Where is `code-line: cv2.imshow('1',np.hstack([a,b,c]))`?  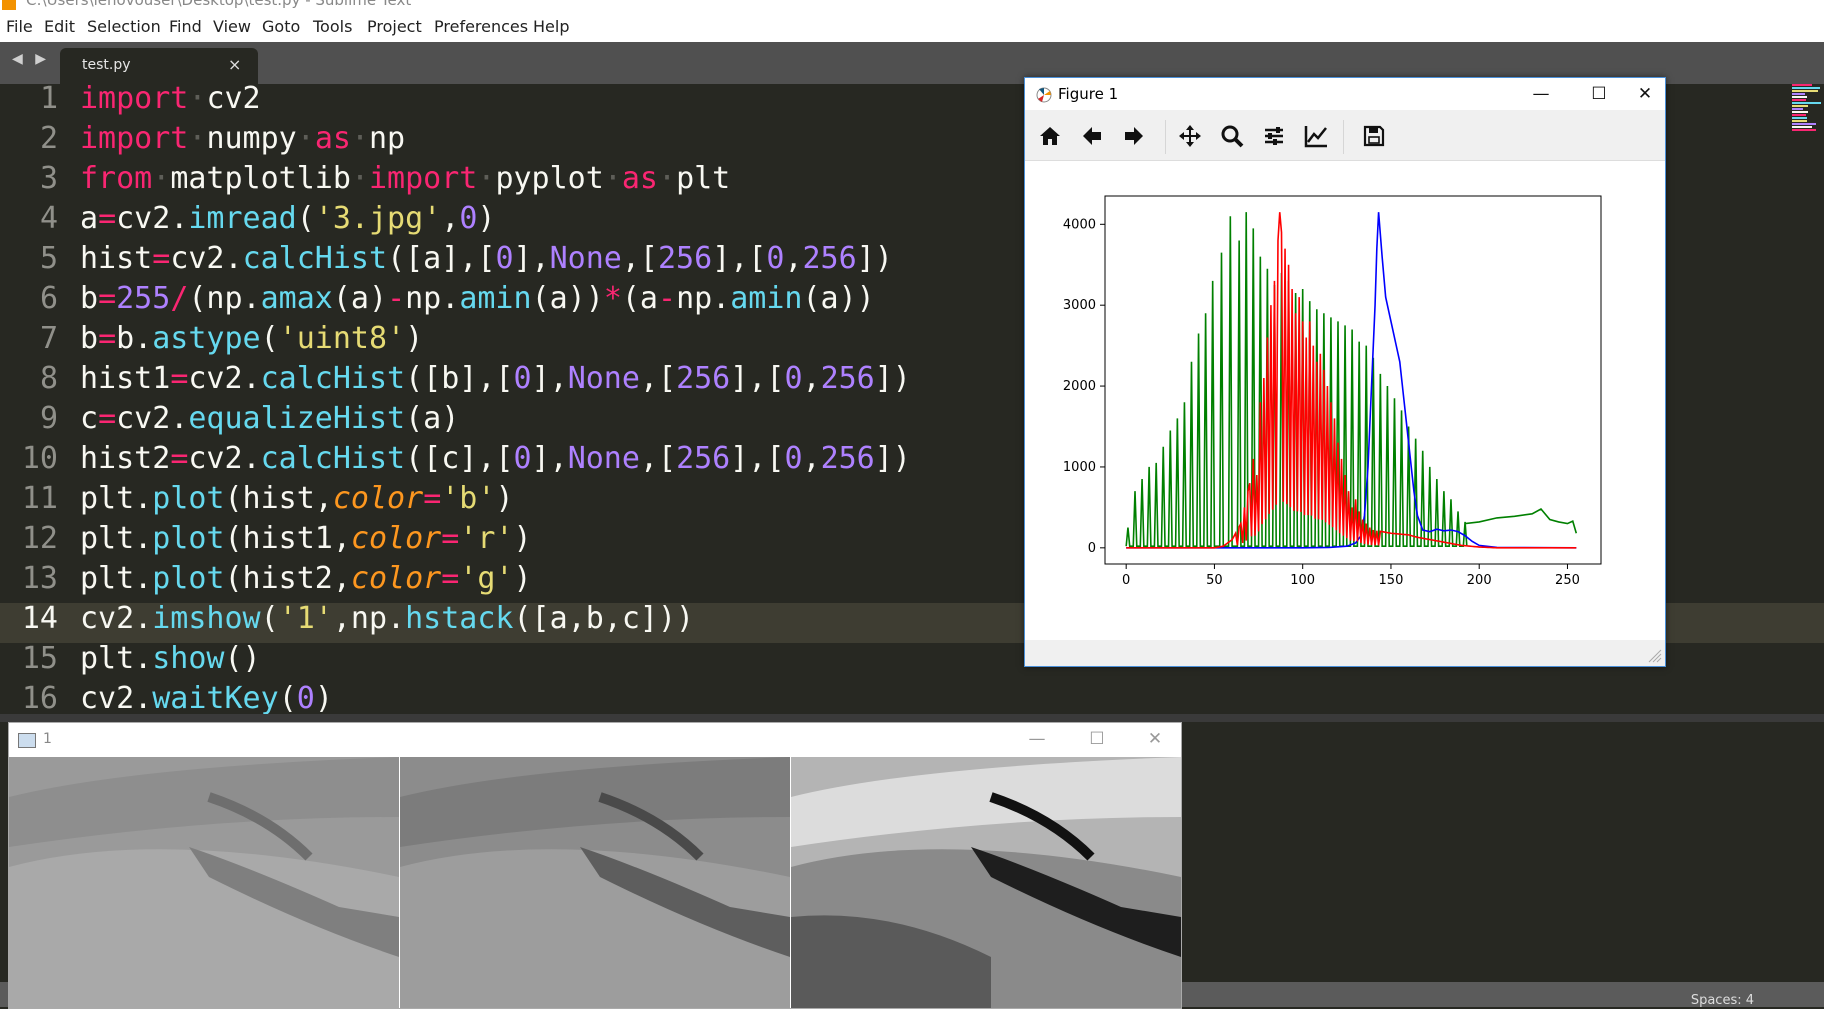 code-line: cv2.imshow('1',np.hstack([a,b,c])) is located at coordinates (387, 618).